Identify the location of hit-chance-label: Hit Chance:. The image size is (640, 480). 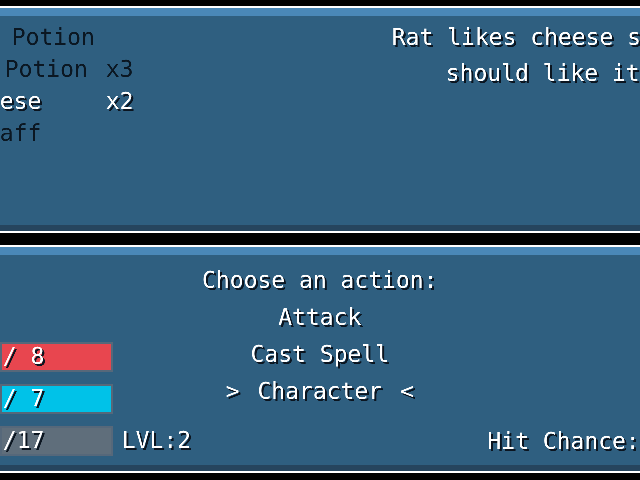
(564, 442).